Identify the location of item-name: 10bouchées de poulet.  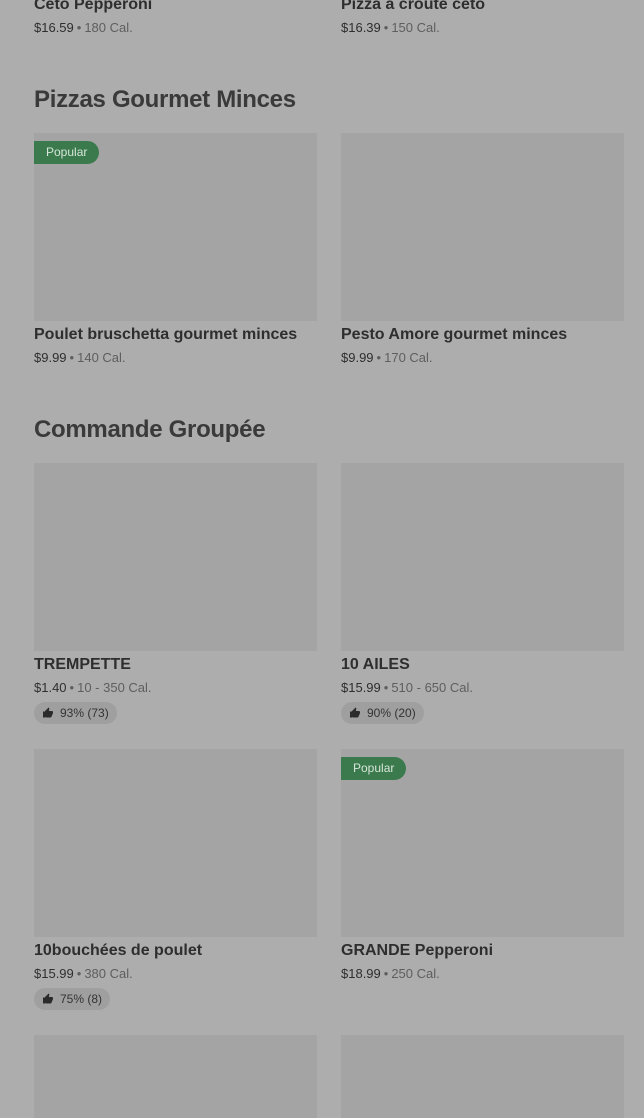
(118, 951).